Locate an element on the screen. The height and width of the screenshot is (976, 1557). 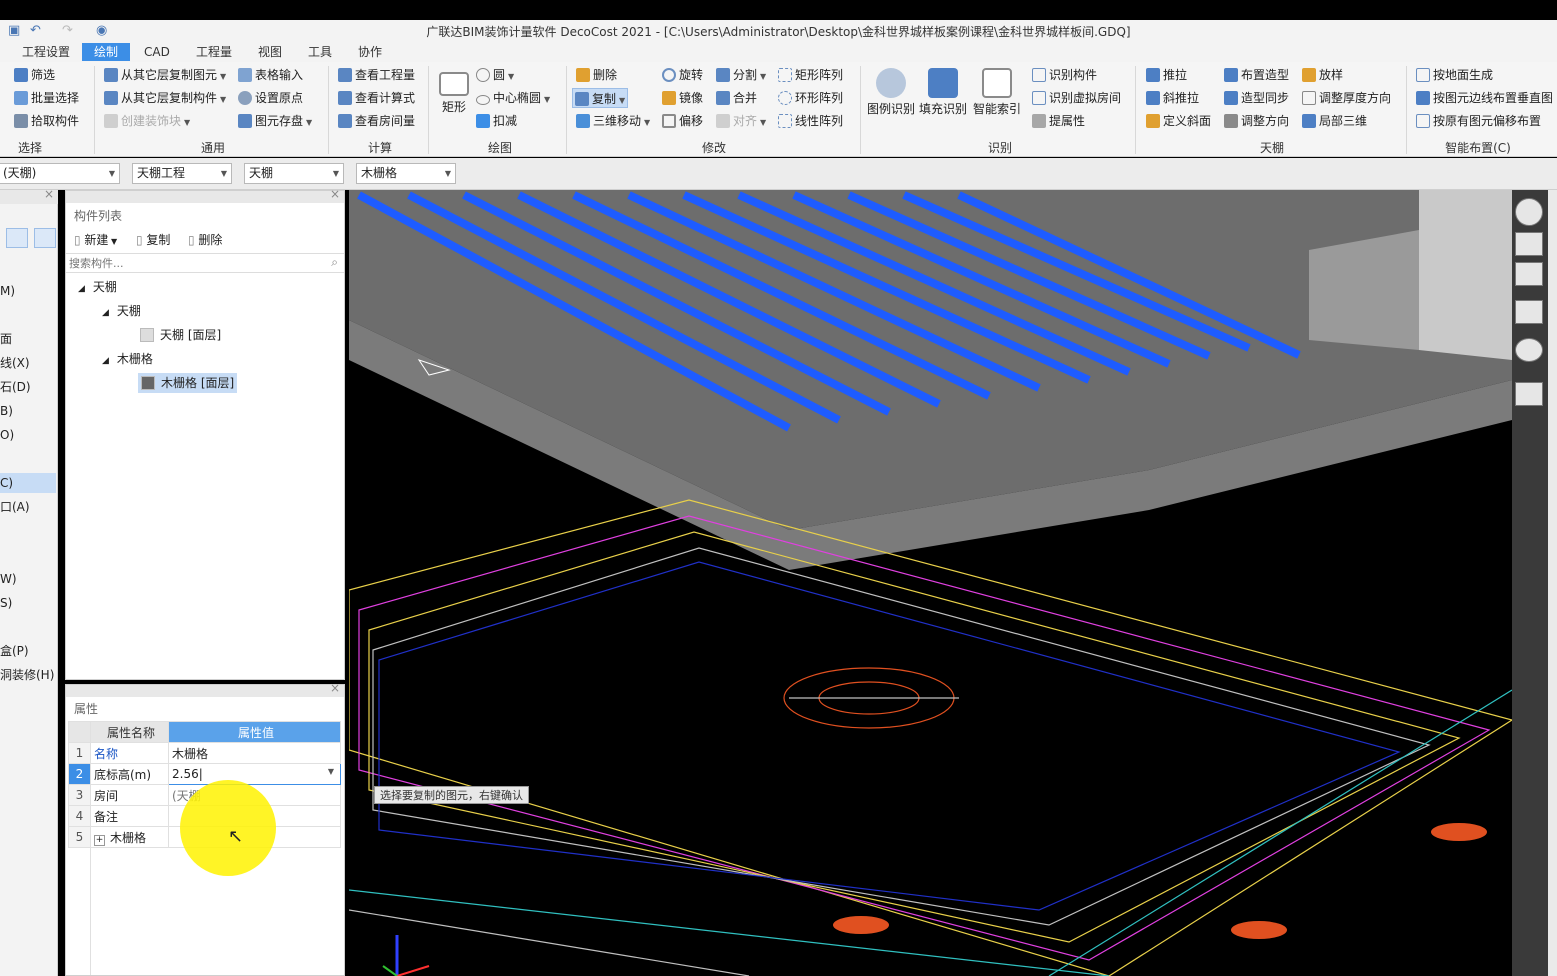
identify-component-button: 识别构件 is located at coordinates (1064, 75).